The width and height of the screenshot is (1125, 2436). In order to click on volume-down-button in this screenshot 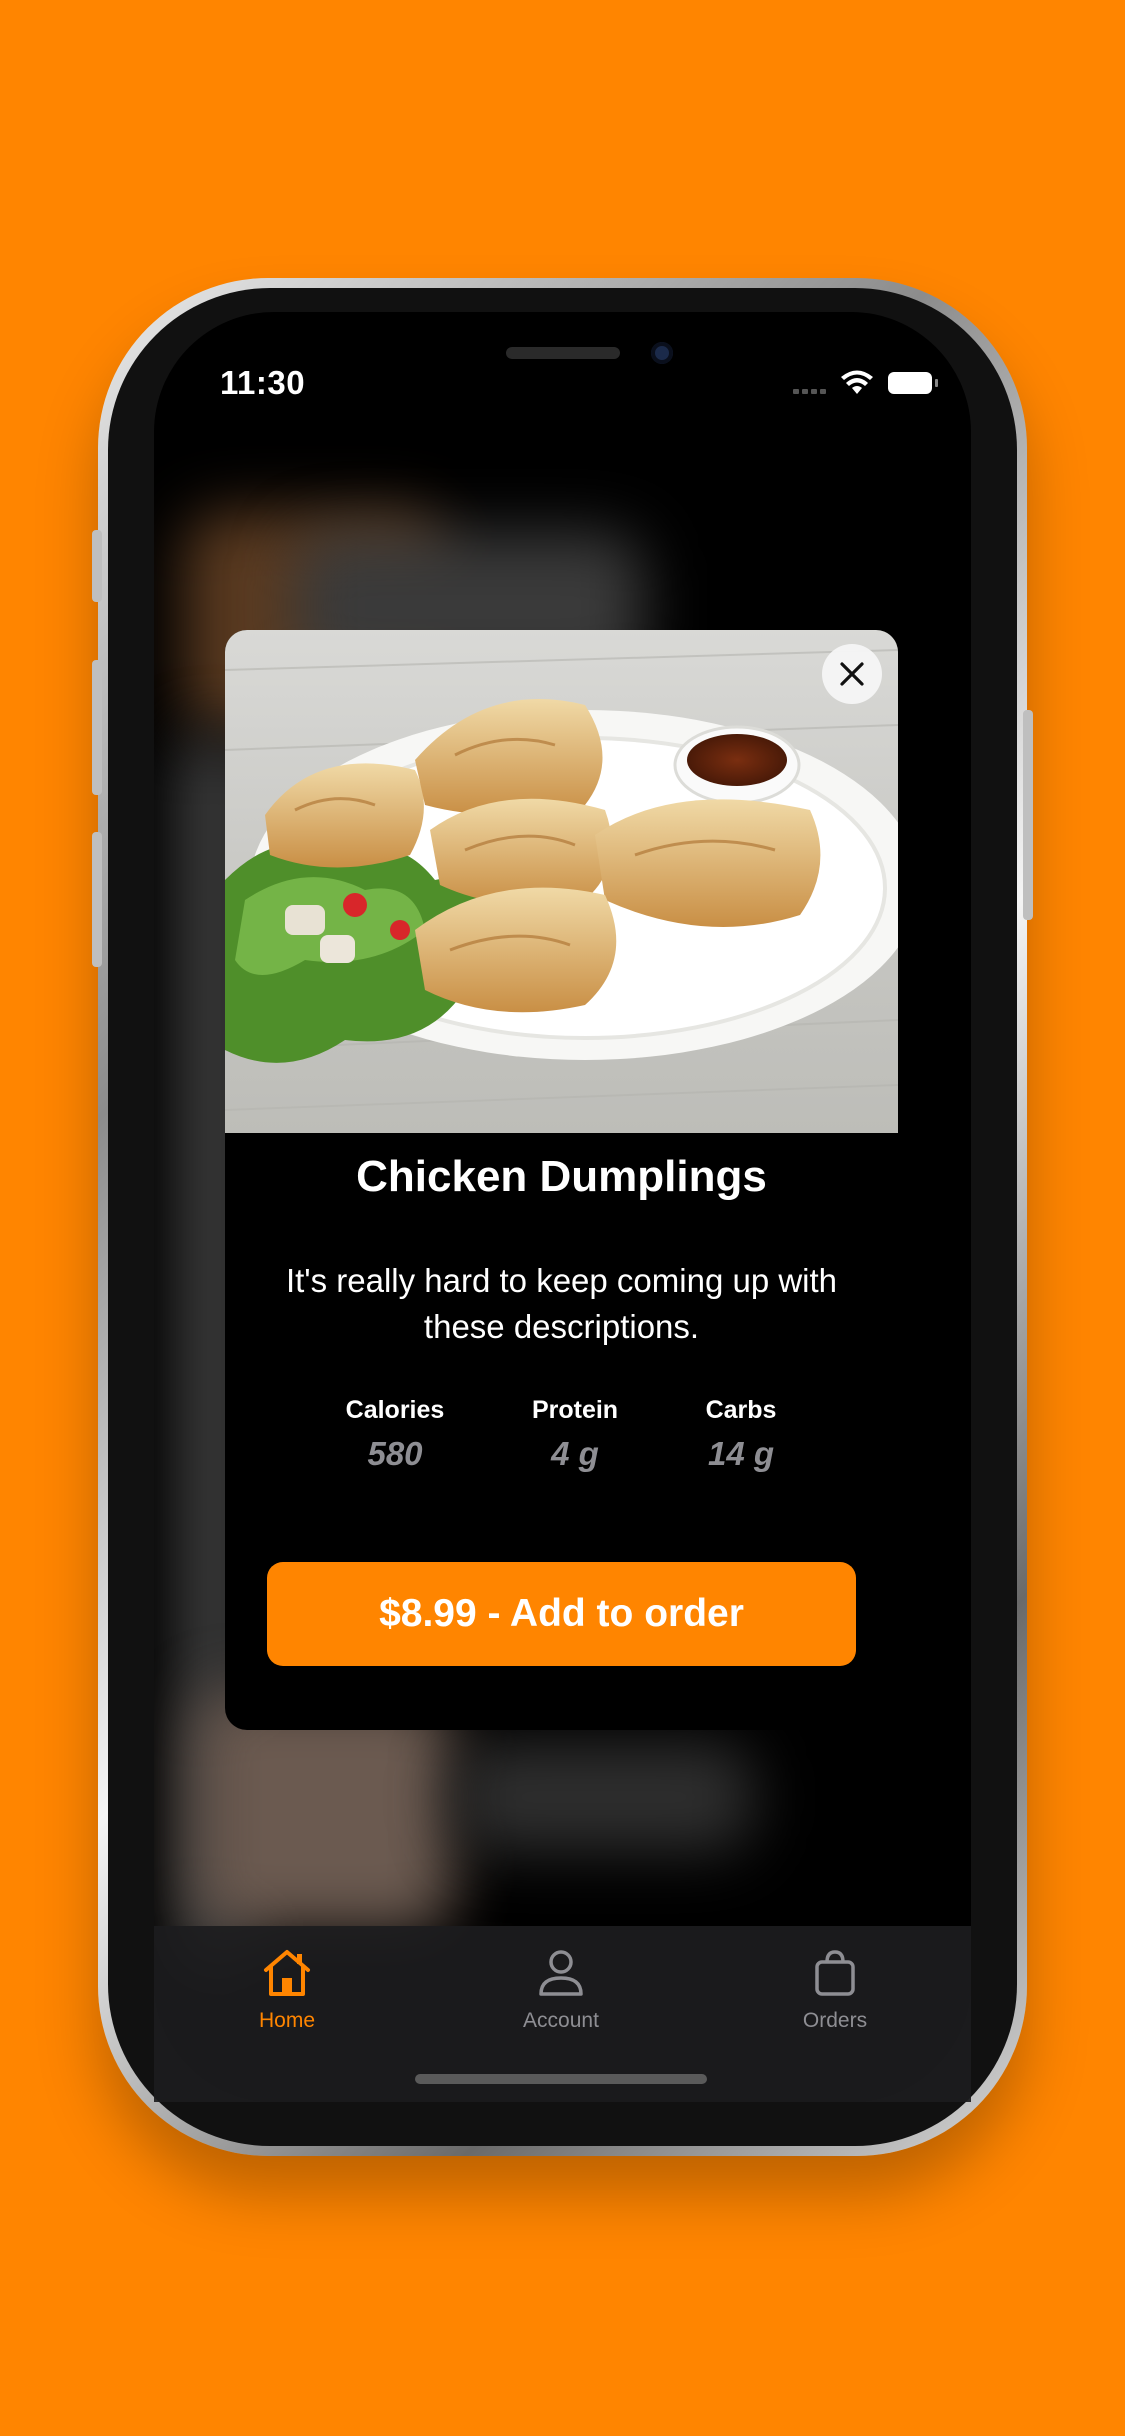, I will do `click(97, 899)`.